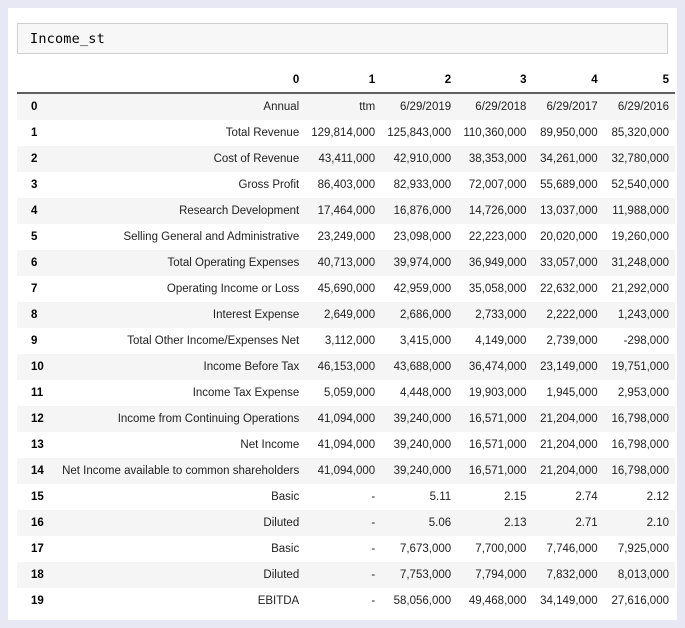  I want to click on row-label: Total Operating Expenses, so click(233, 263).